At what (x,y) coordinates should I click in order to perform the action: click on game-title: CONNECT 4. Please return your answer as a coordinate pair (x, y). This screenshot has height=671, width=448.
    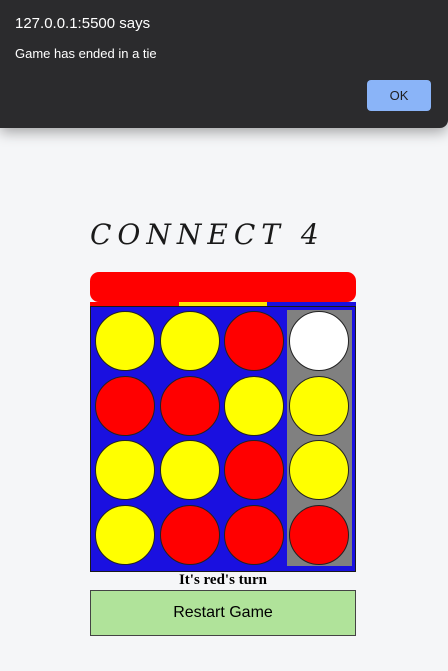
    Looking at the image, I should click on (223, 241).